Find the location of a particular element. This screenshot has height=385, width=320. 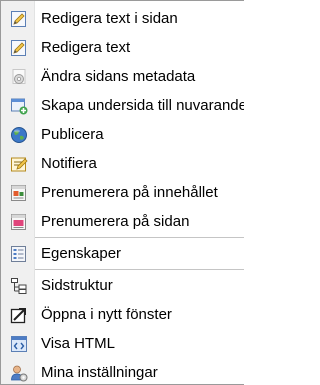

menu-item-label: Notifiera is located at coordinates (69, 163).